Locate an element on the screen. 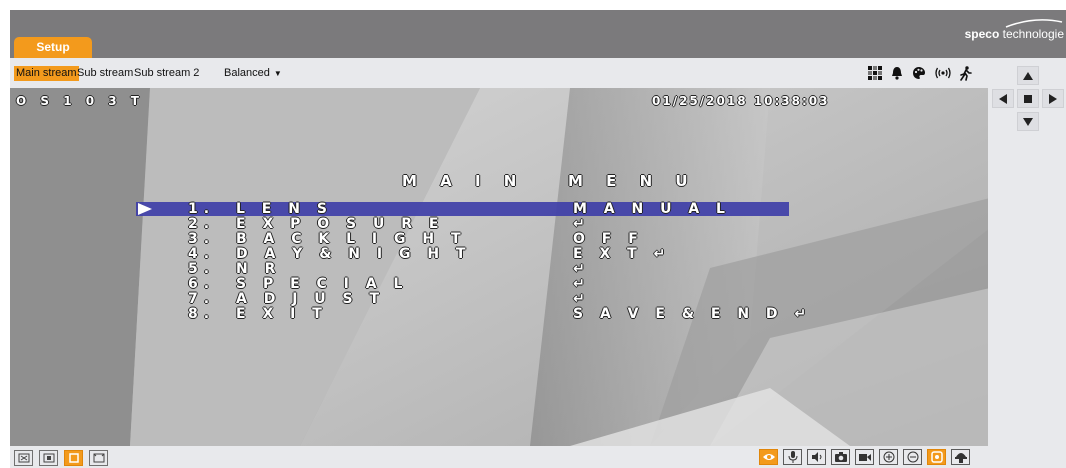 The height and width of the screenshot is (468, 1066). speaker-button is located at coordinates (816, 457).